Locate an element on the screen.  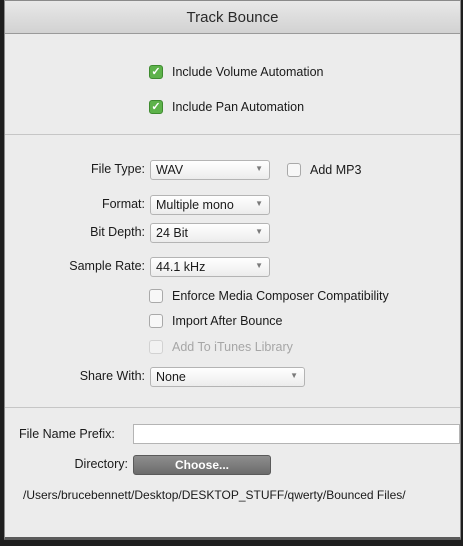
directory-label: Directory: is located at coordinates (101, 464).